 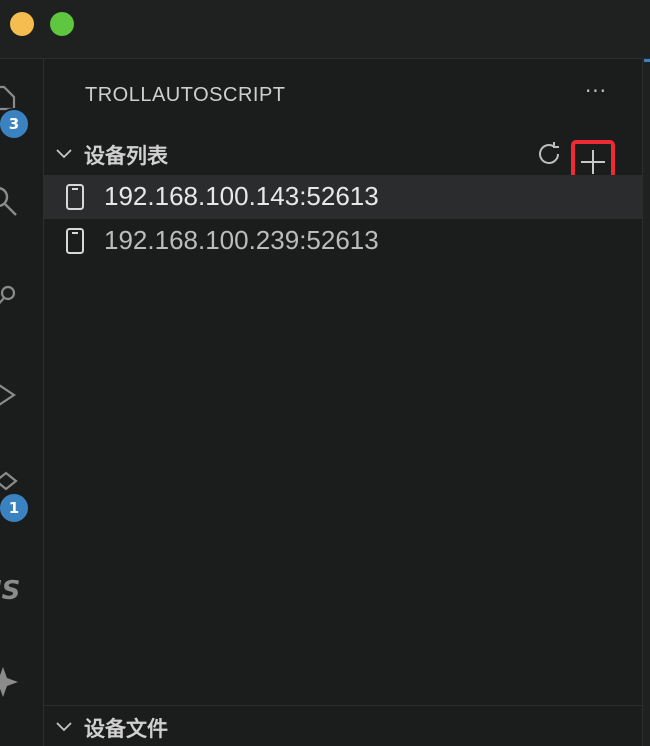 I want to click on device-files-label: 设备文件, so click(x=126, y=729).